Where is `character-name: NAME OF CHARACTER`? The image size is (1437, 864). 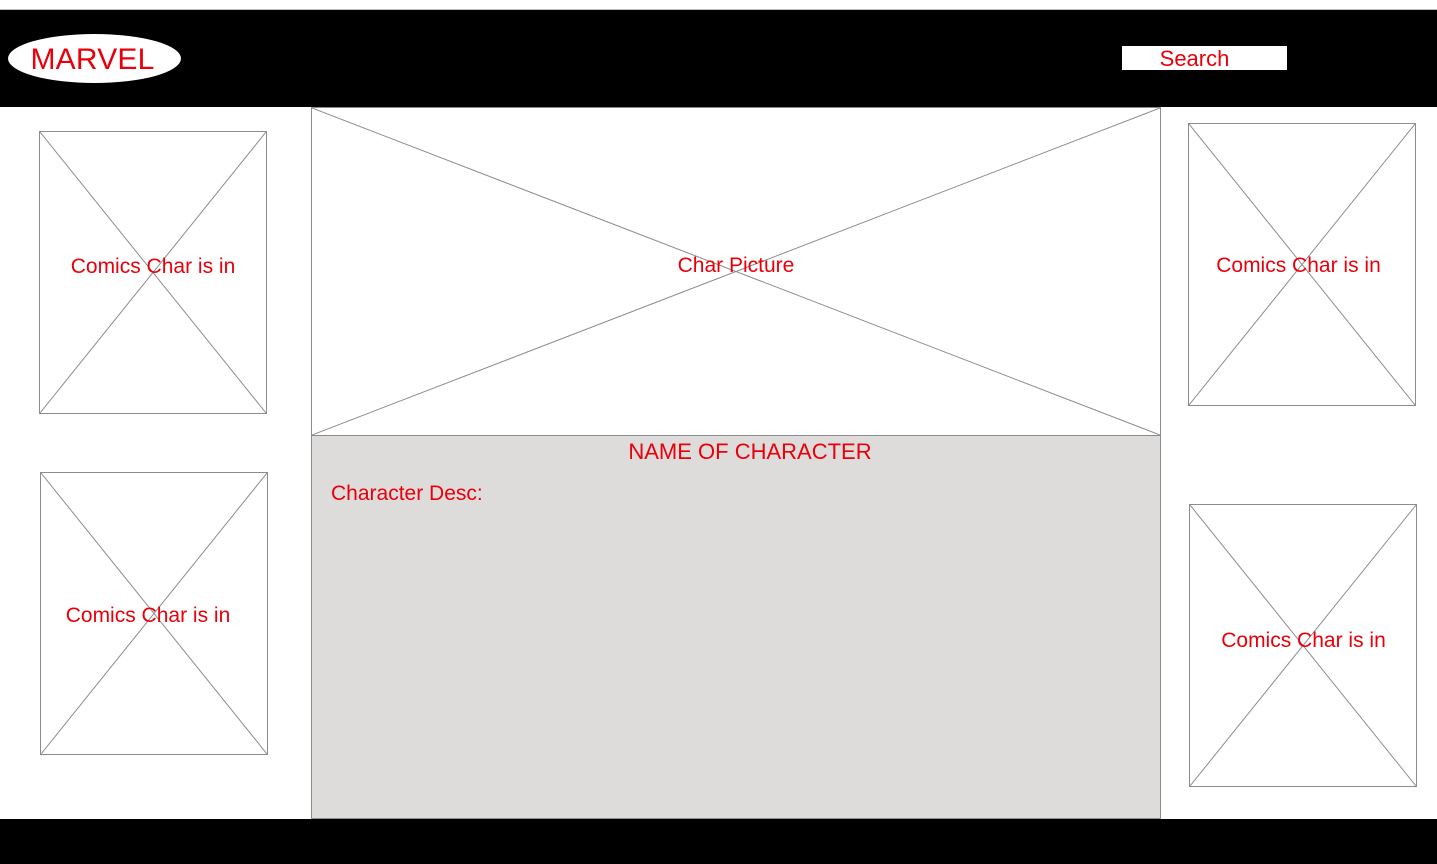
character-name: NAME OF CHARACTER is located at coordinates (750, 451).